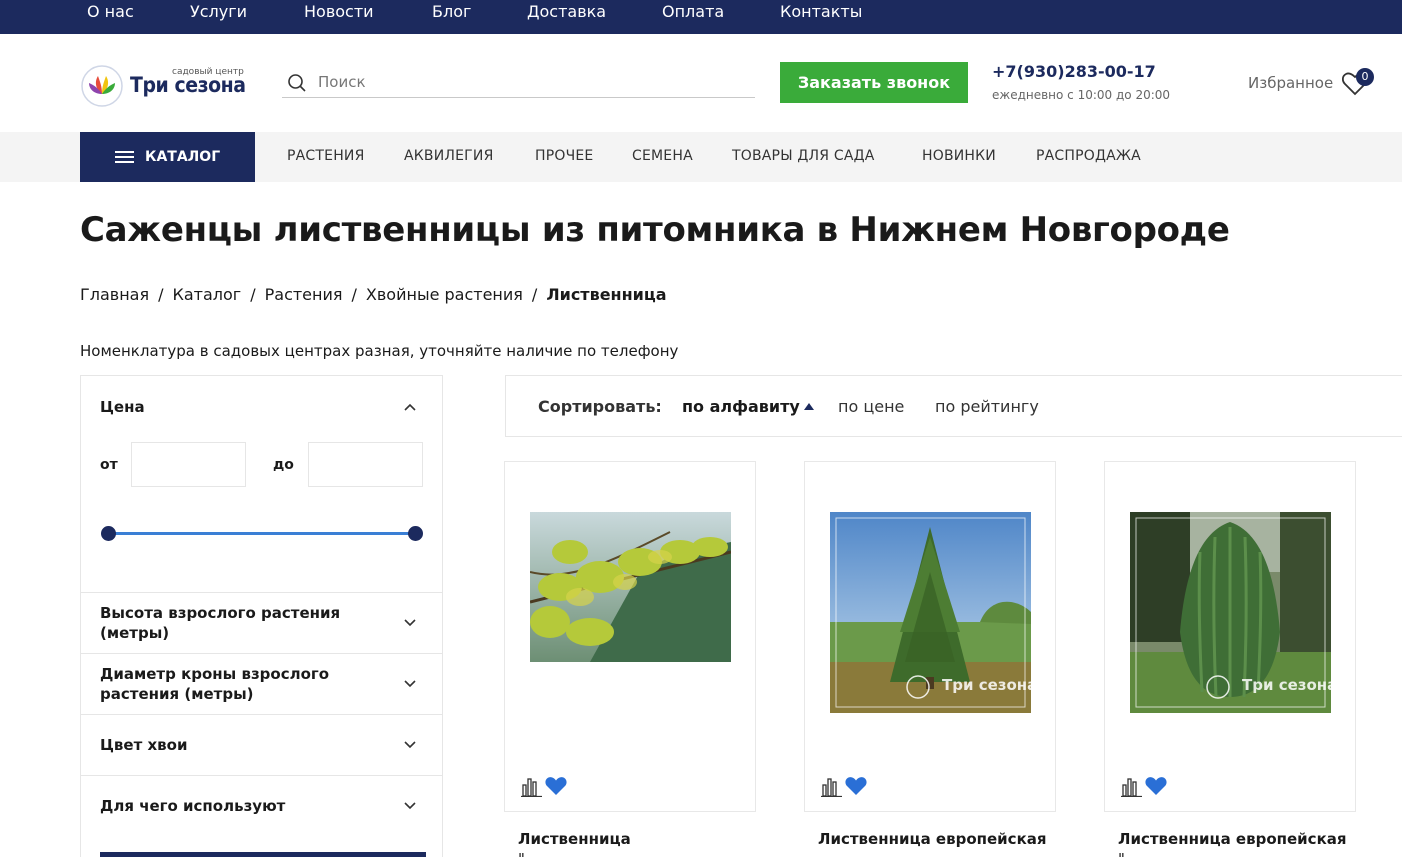 This screenshot has height=857, width=1402. I want to click on order-call-button: Заказать звонок, so click(874, 82).